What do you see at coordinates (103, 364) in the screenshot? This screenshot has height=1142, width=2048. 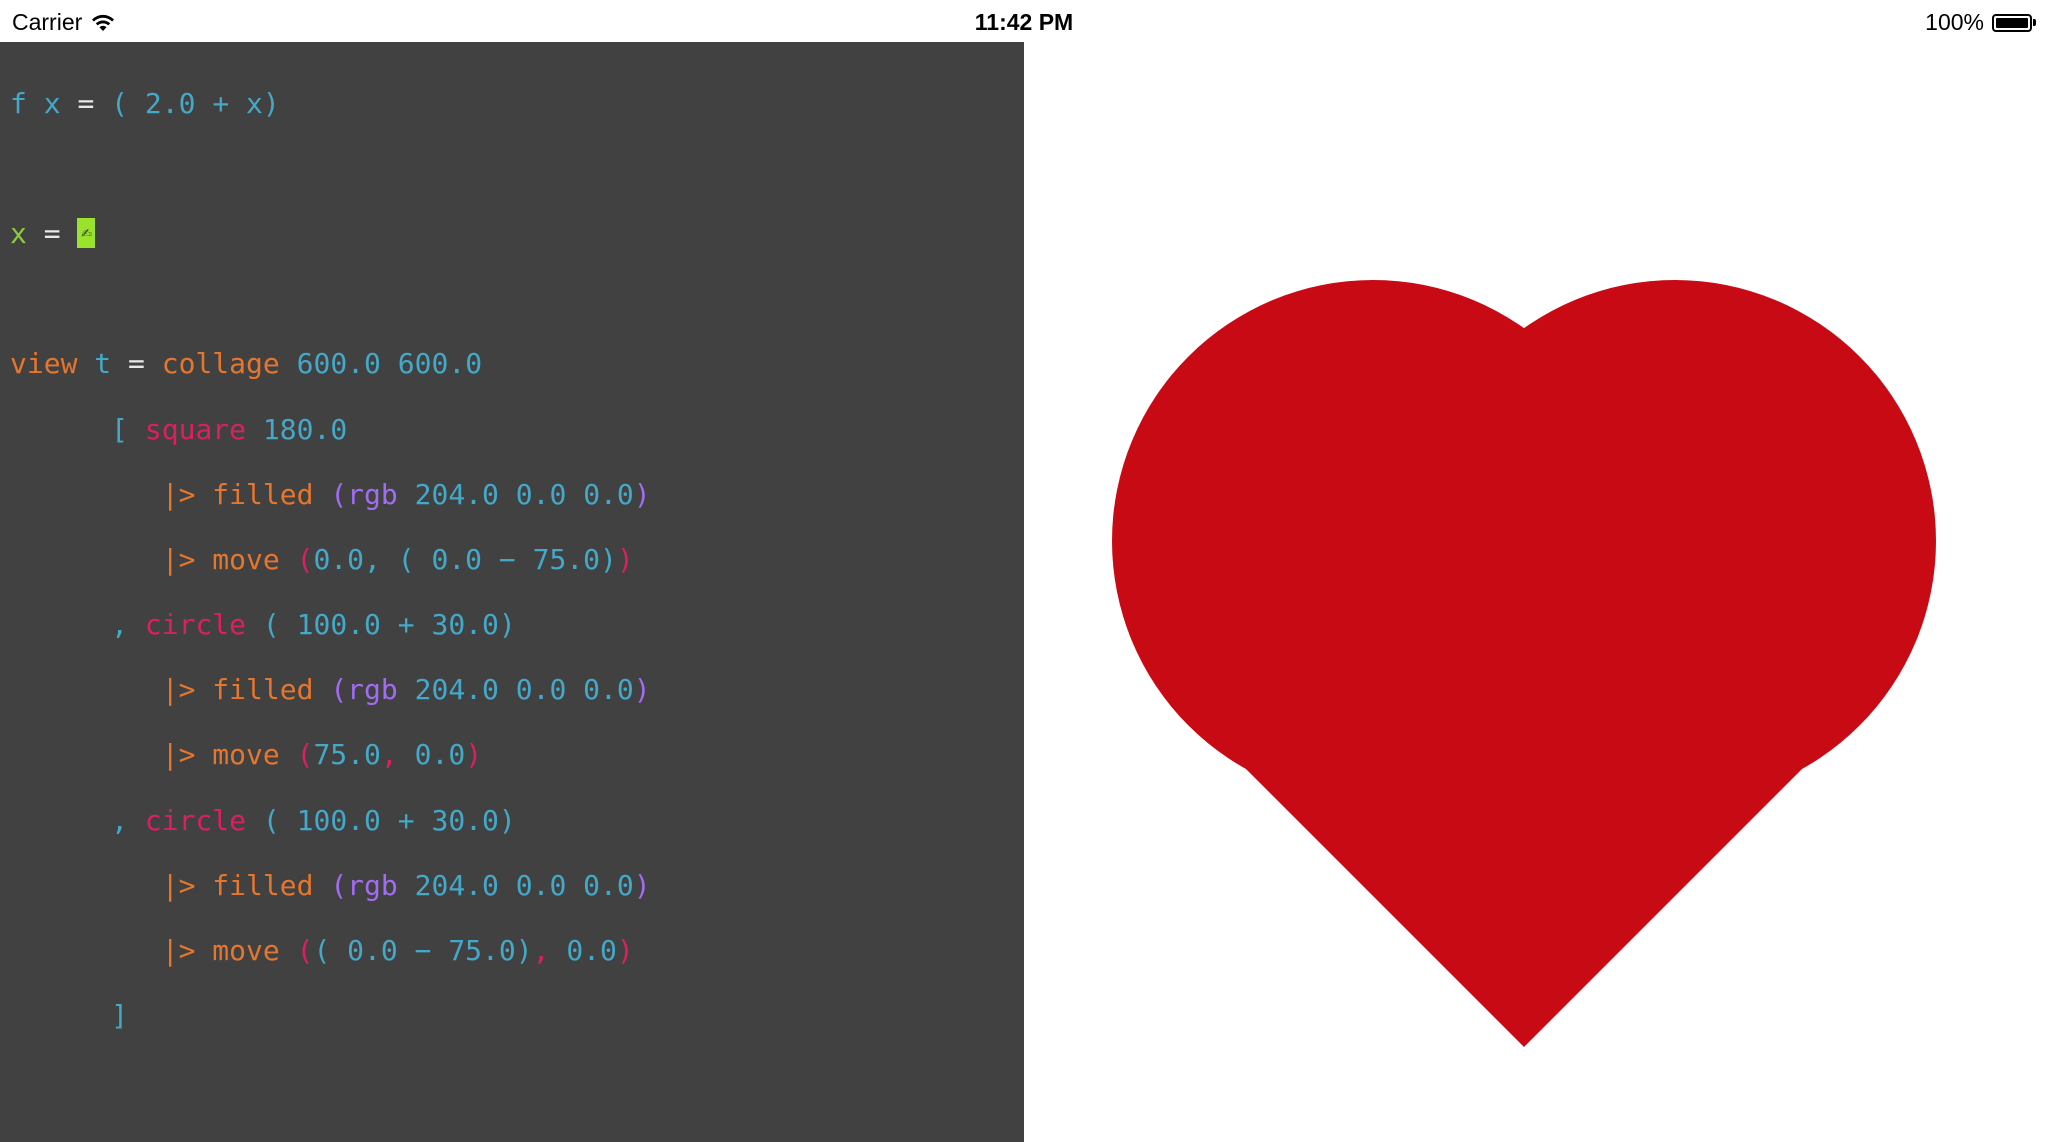 I see `token-param: t` at bounding box center [103, 364].